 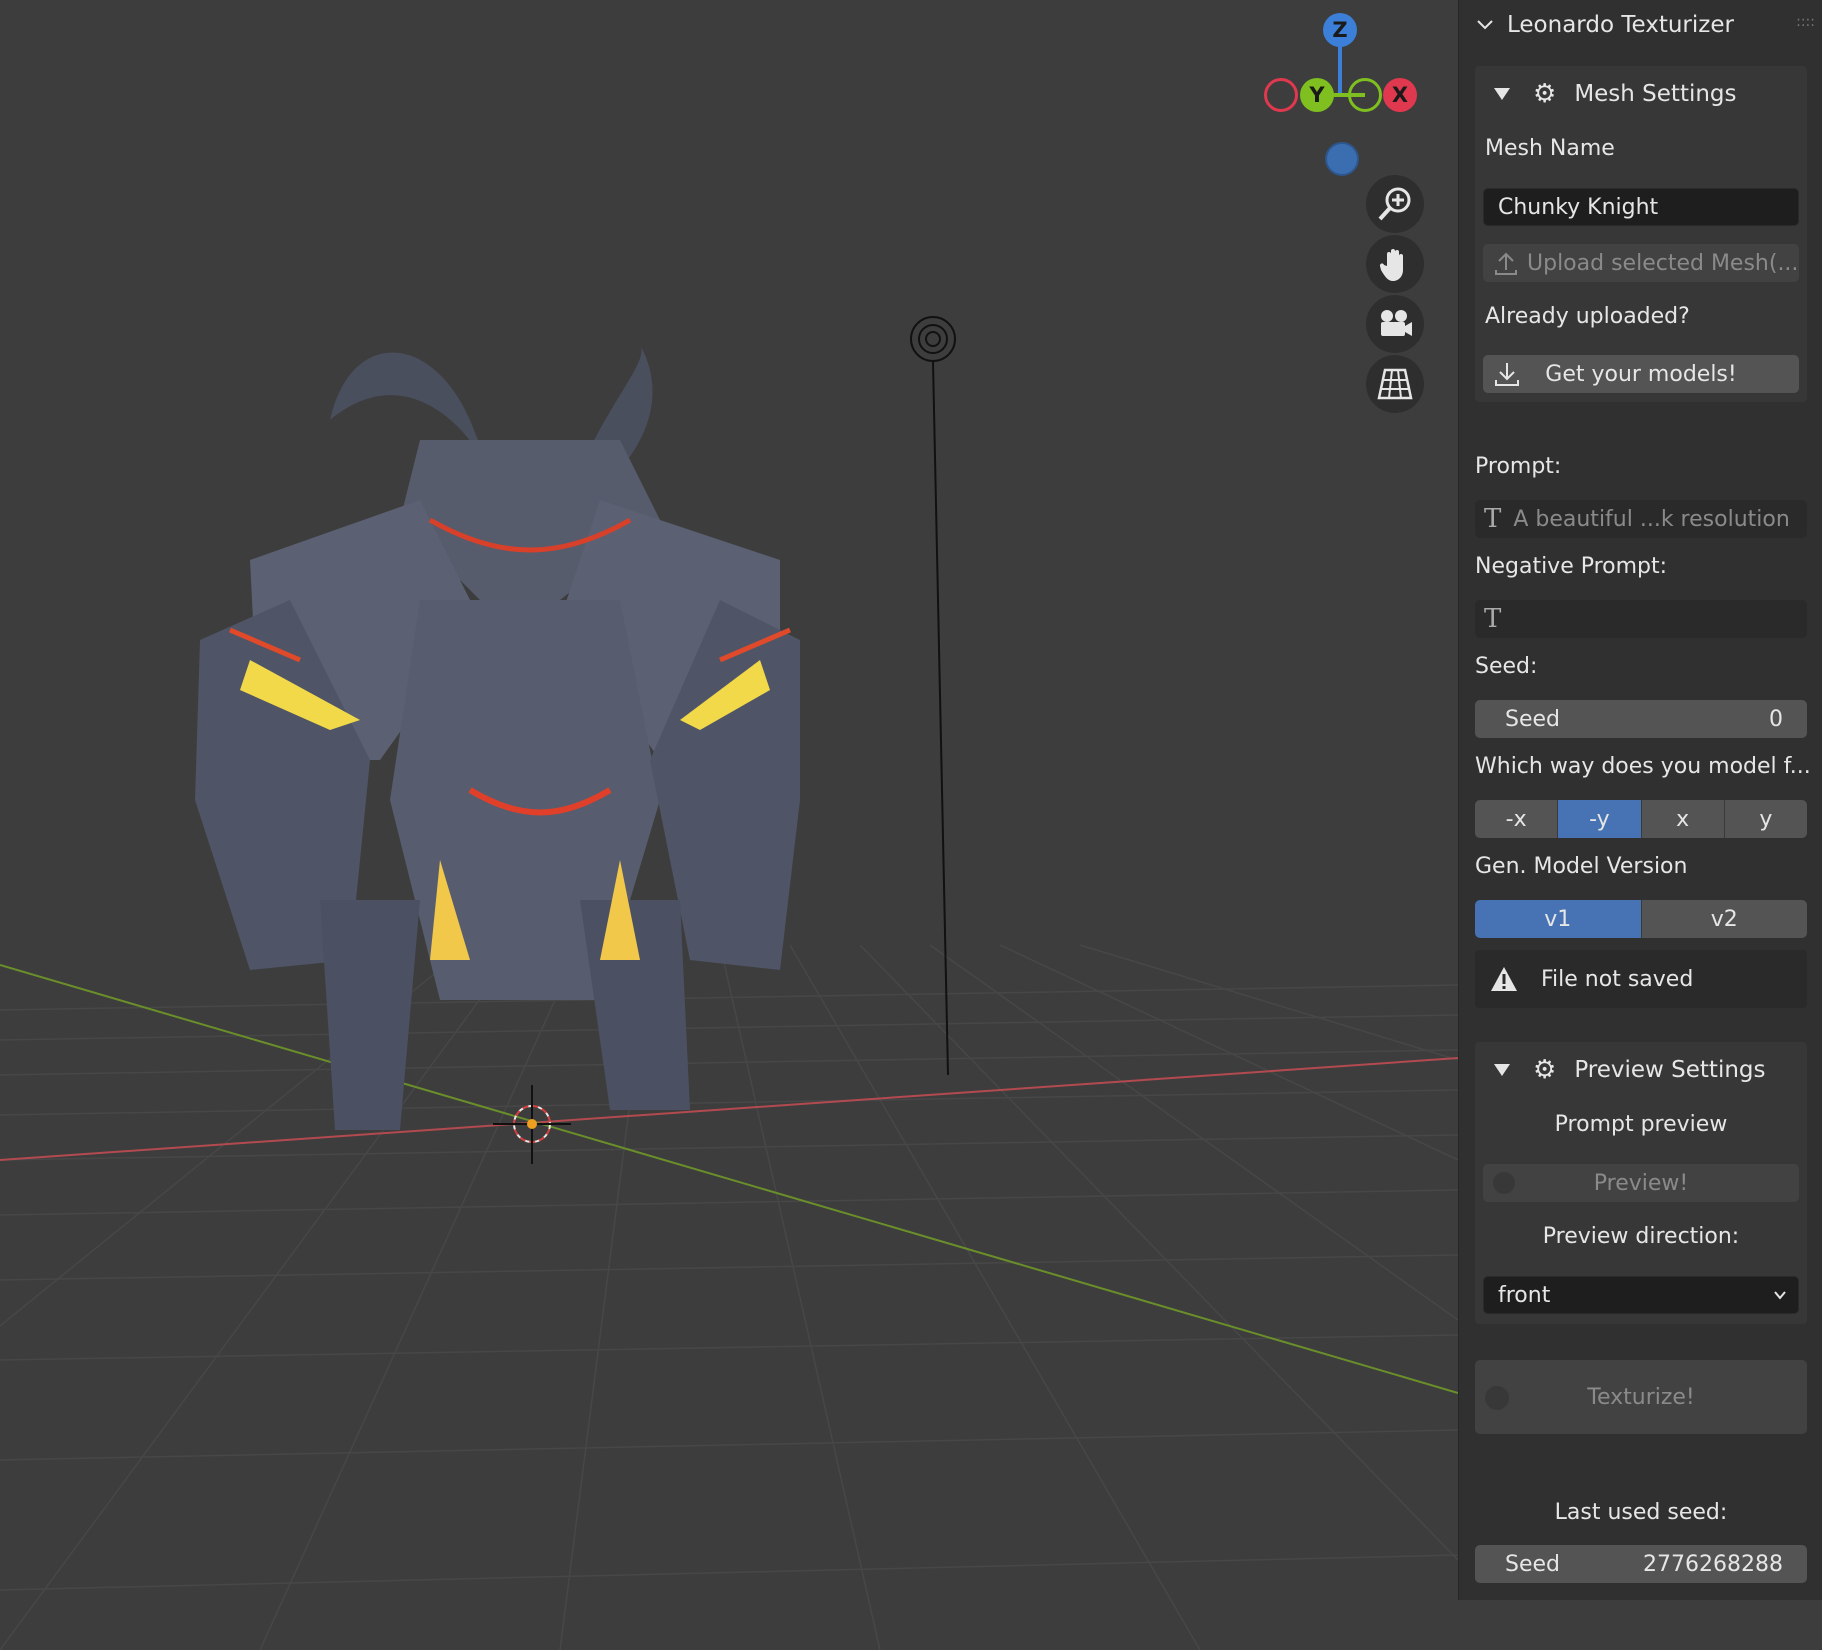 I want to click on last-seed-field: Seed 2776268288, so click(x=1641, y=1564).